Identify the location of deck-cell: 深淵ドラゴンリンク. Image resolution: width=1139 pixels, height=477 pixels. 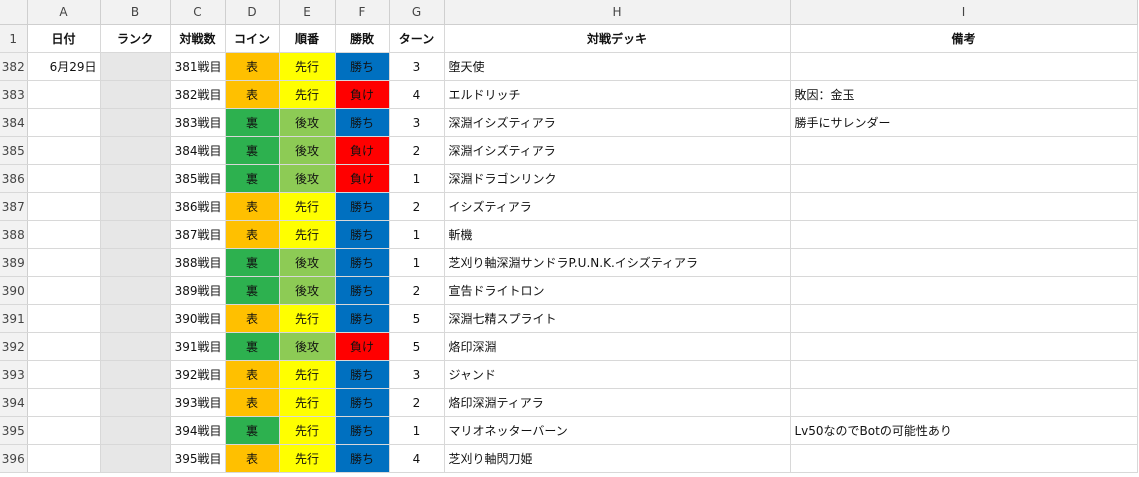
(617, 178).